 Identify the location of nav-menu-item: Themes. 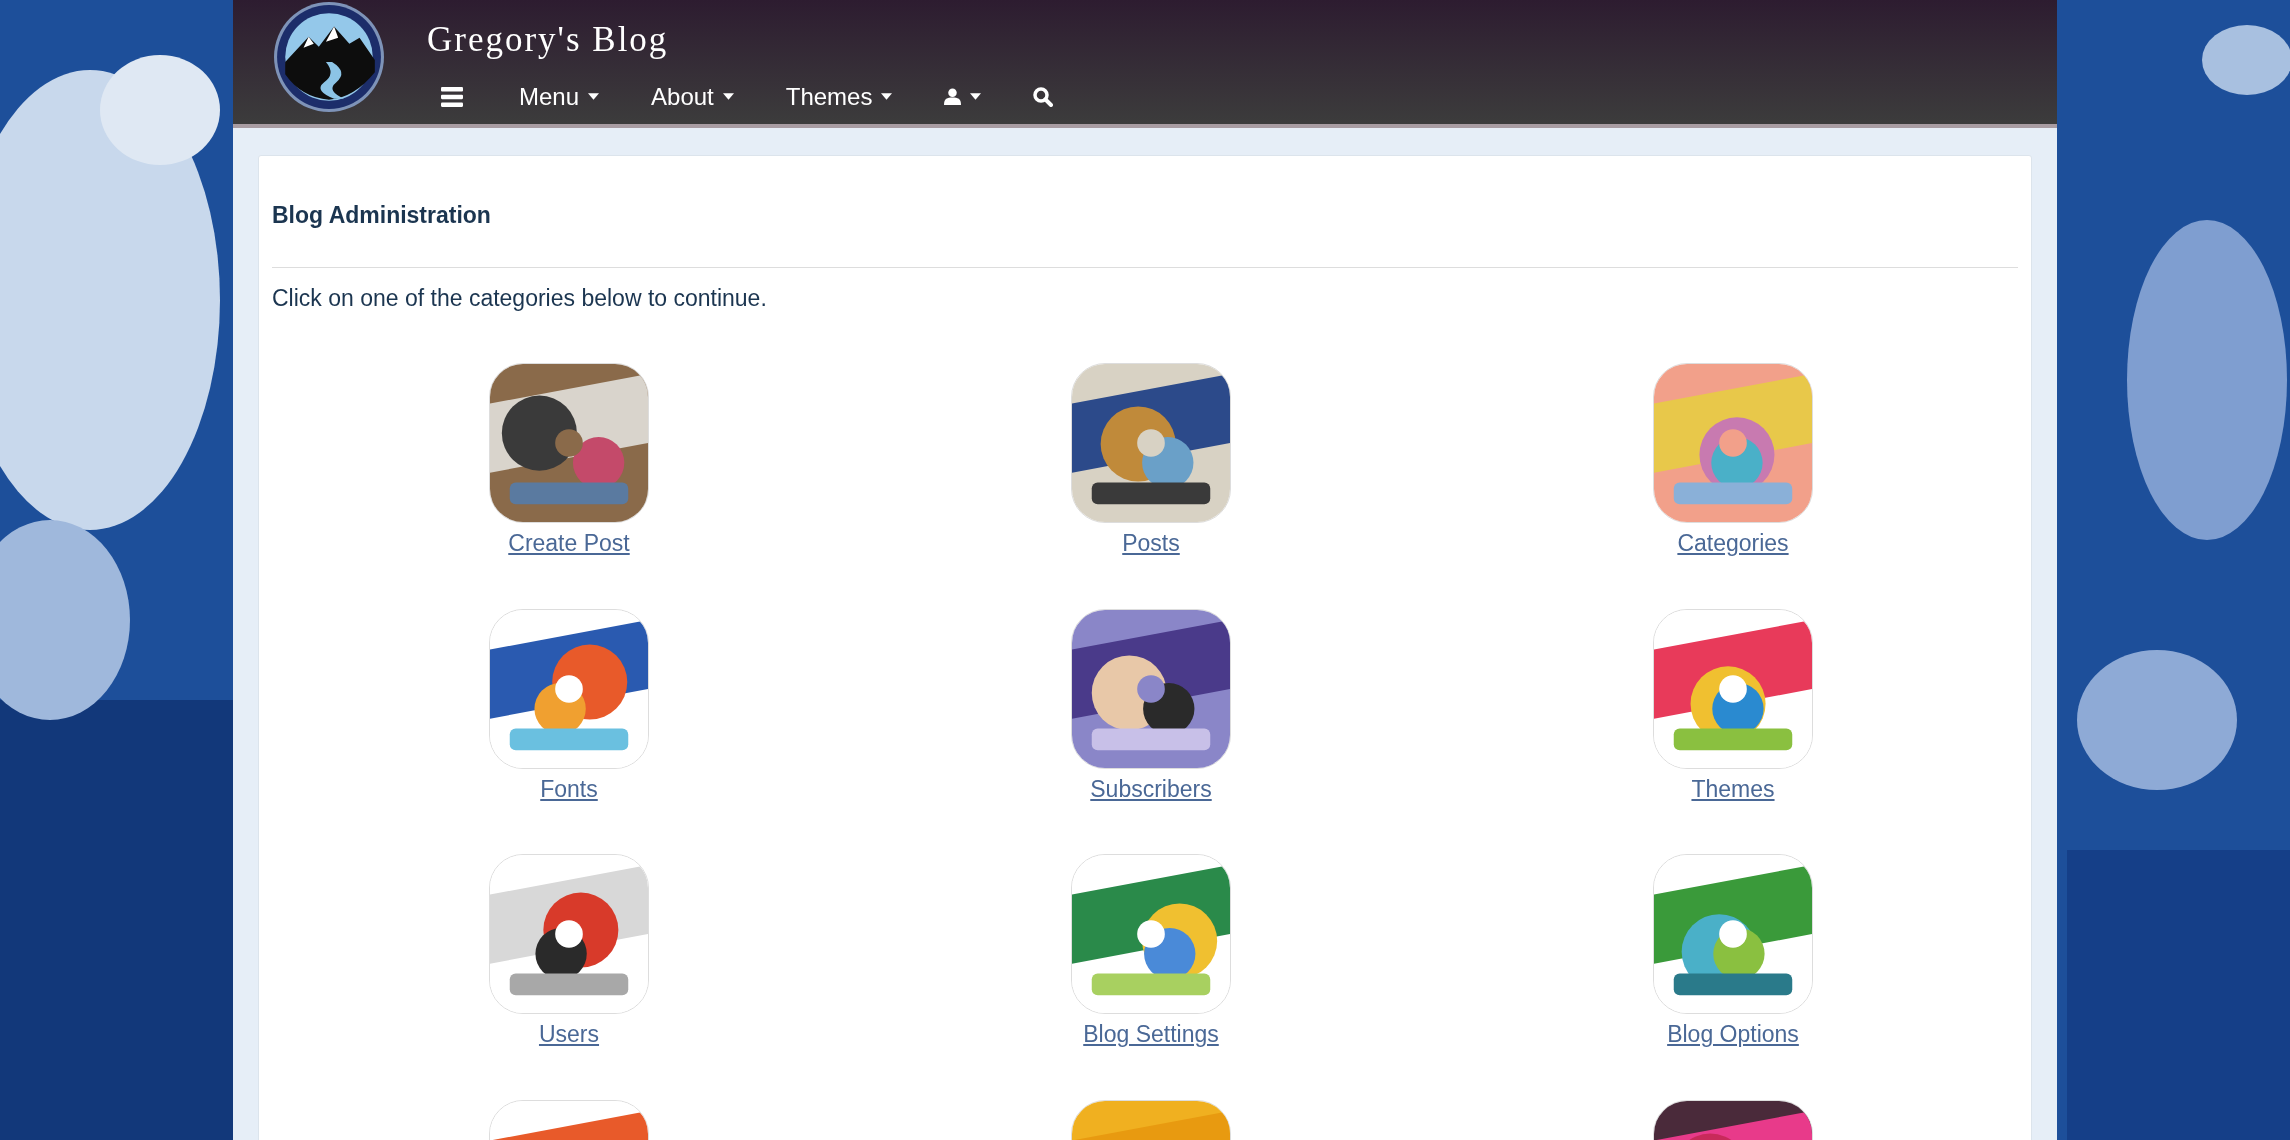
(839, 96).